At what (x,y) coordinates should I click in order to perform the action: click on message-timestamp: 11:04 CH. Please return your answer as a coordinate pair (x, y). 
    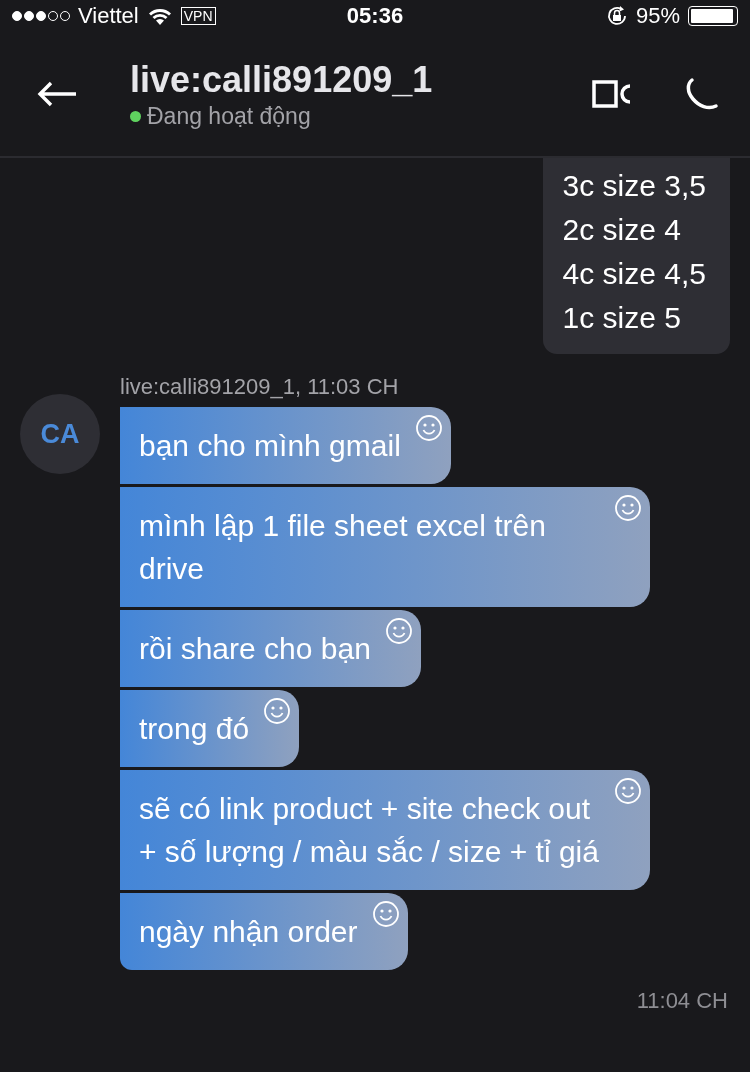
    Looking at the image, I should click on (682, 1001).